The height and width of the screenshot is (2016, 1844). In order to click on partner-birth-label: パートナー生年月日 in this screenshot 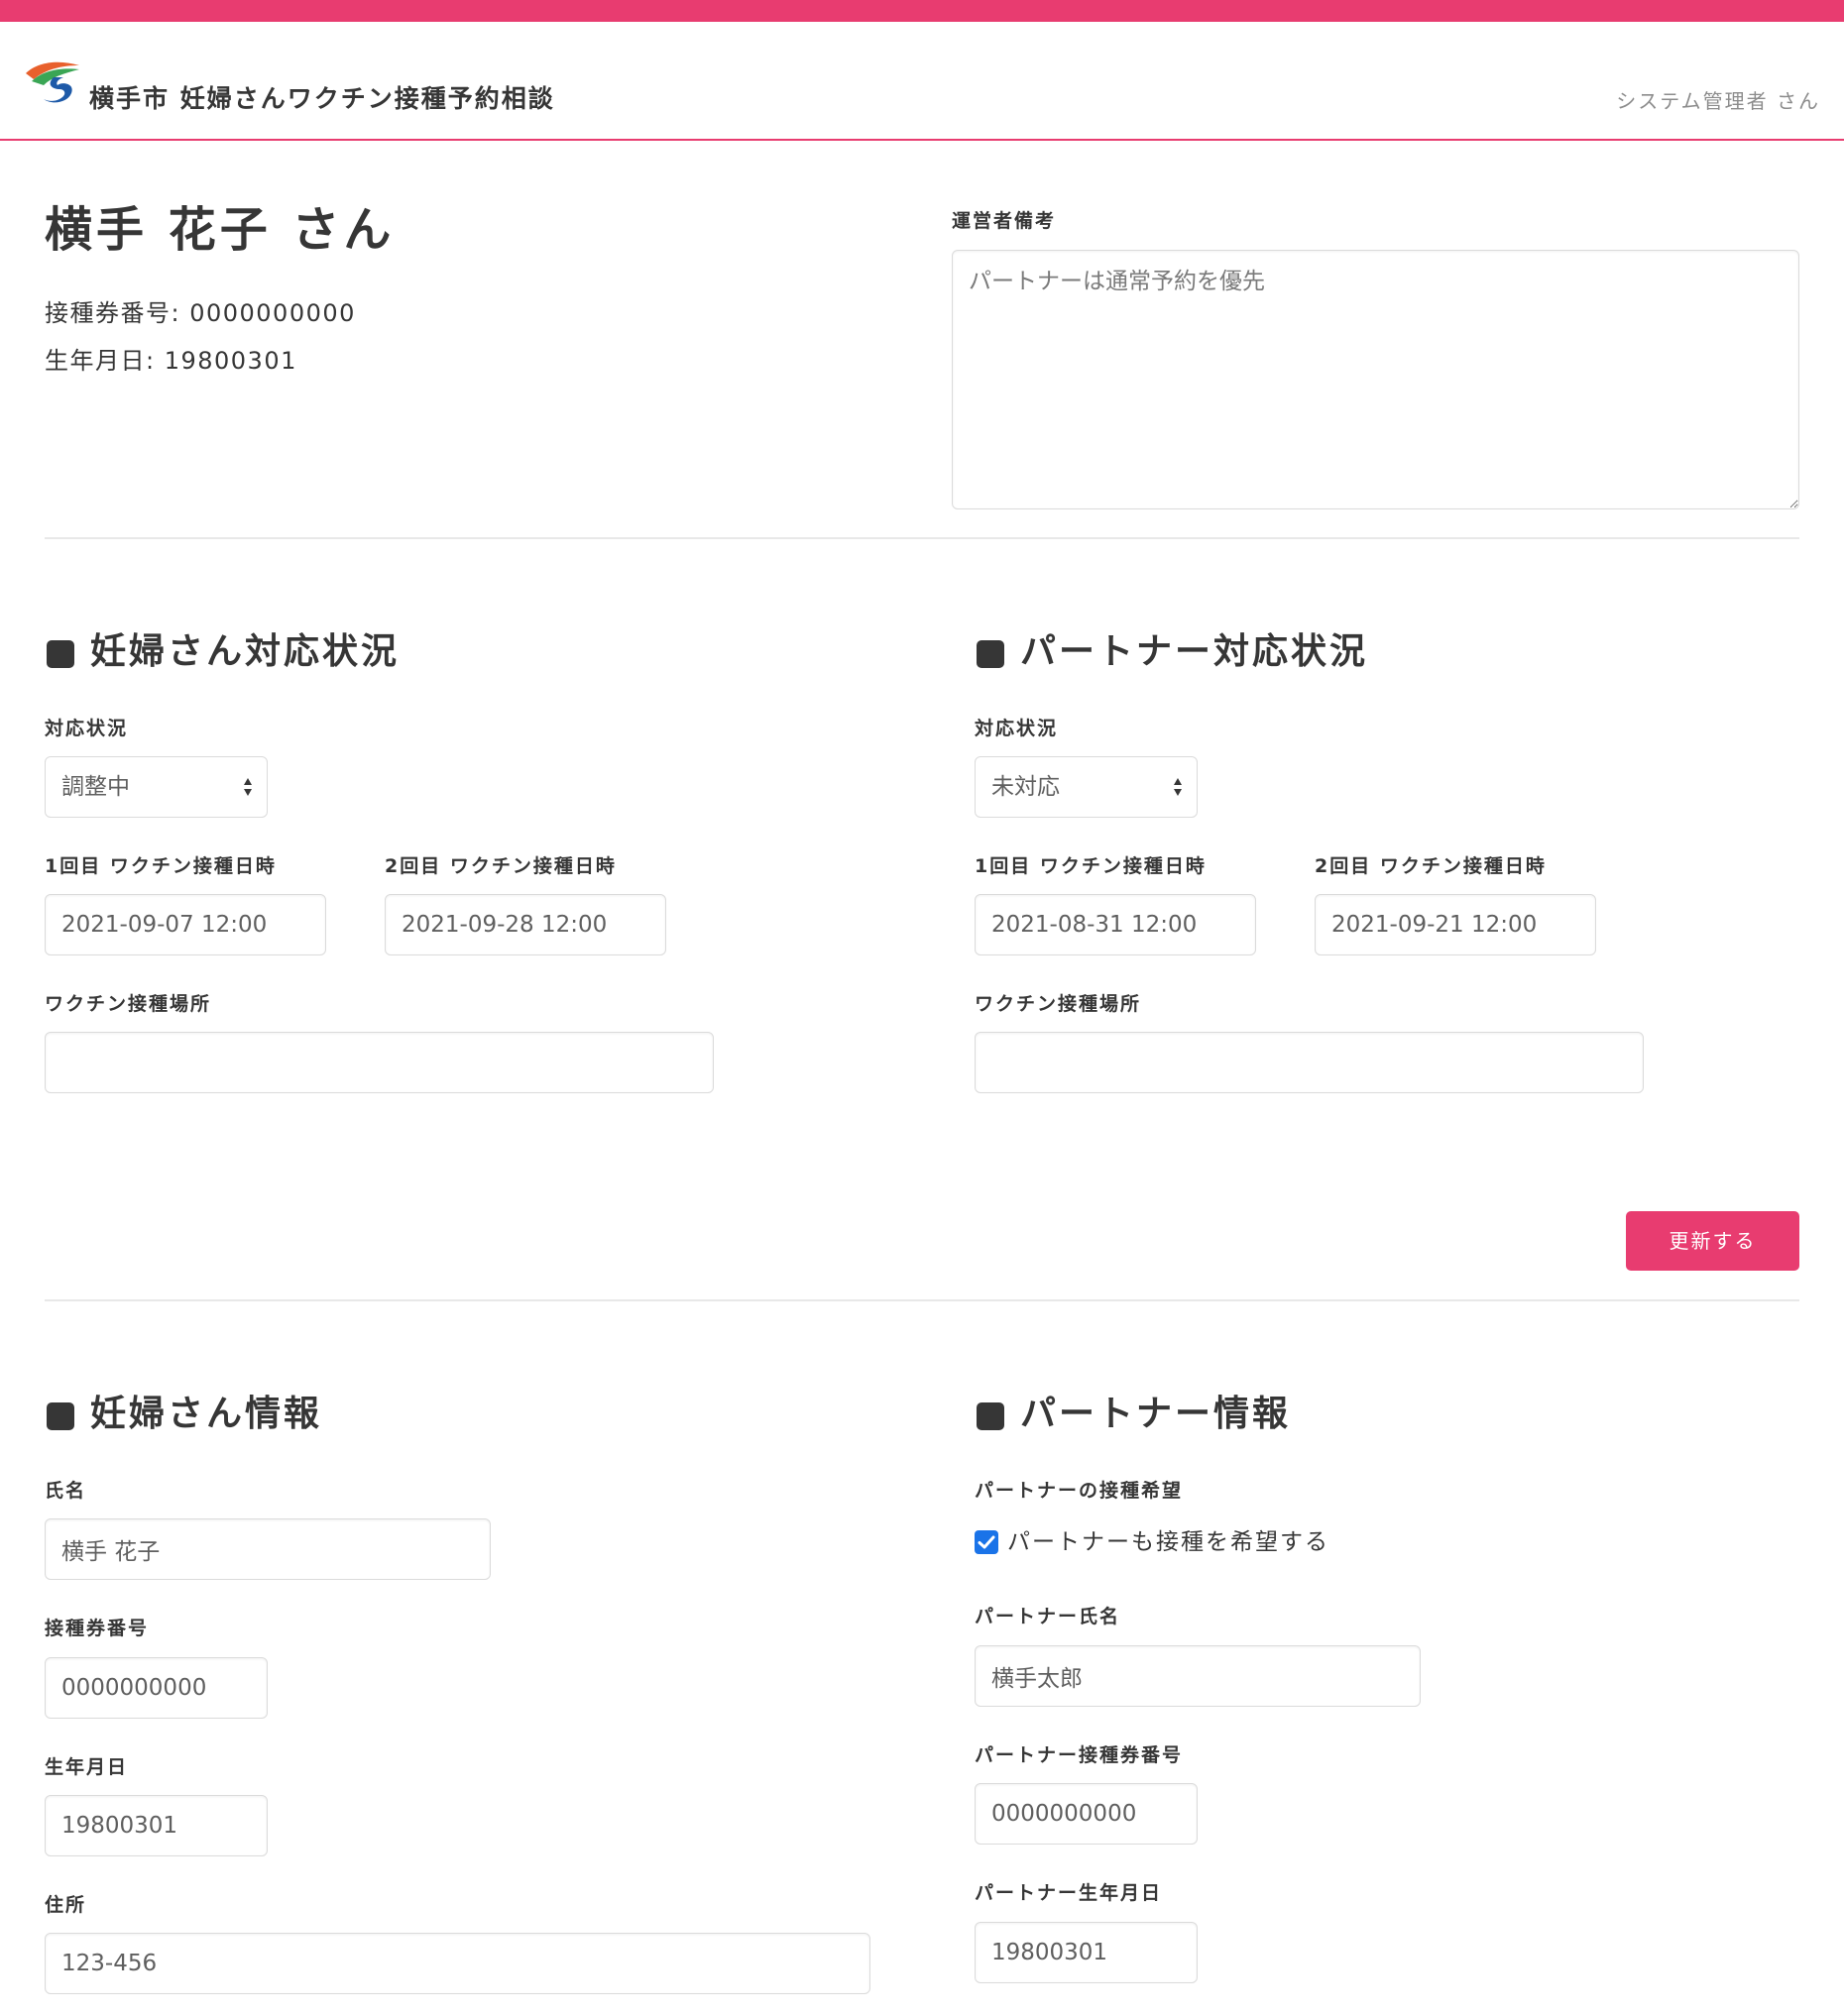, I will do `click(1069, 1893)`.